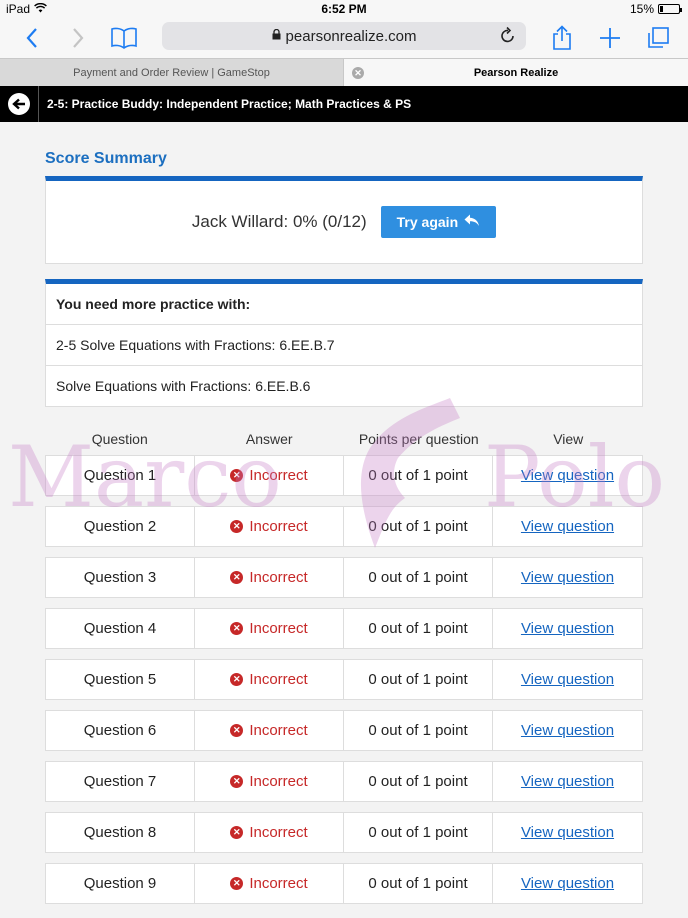  What do you see at coordinates (344, 386) in the screenshot?
I see `practice-item: Solve Equations with Fractions: 6.EE.B.6` at bounding box center [344, 386].